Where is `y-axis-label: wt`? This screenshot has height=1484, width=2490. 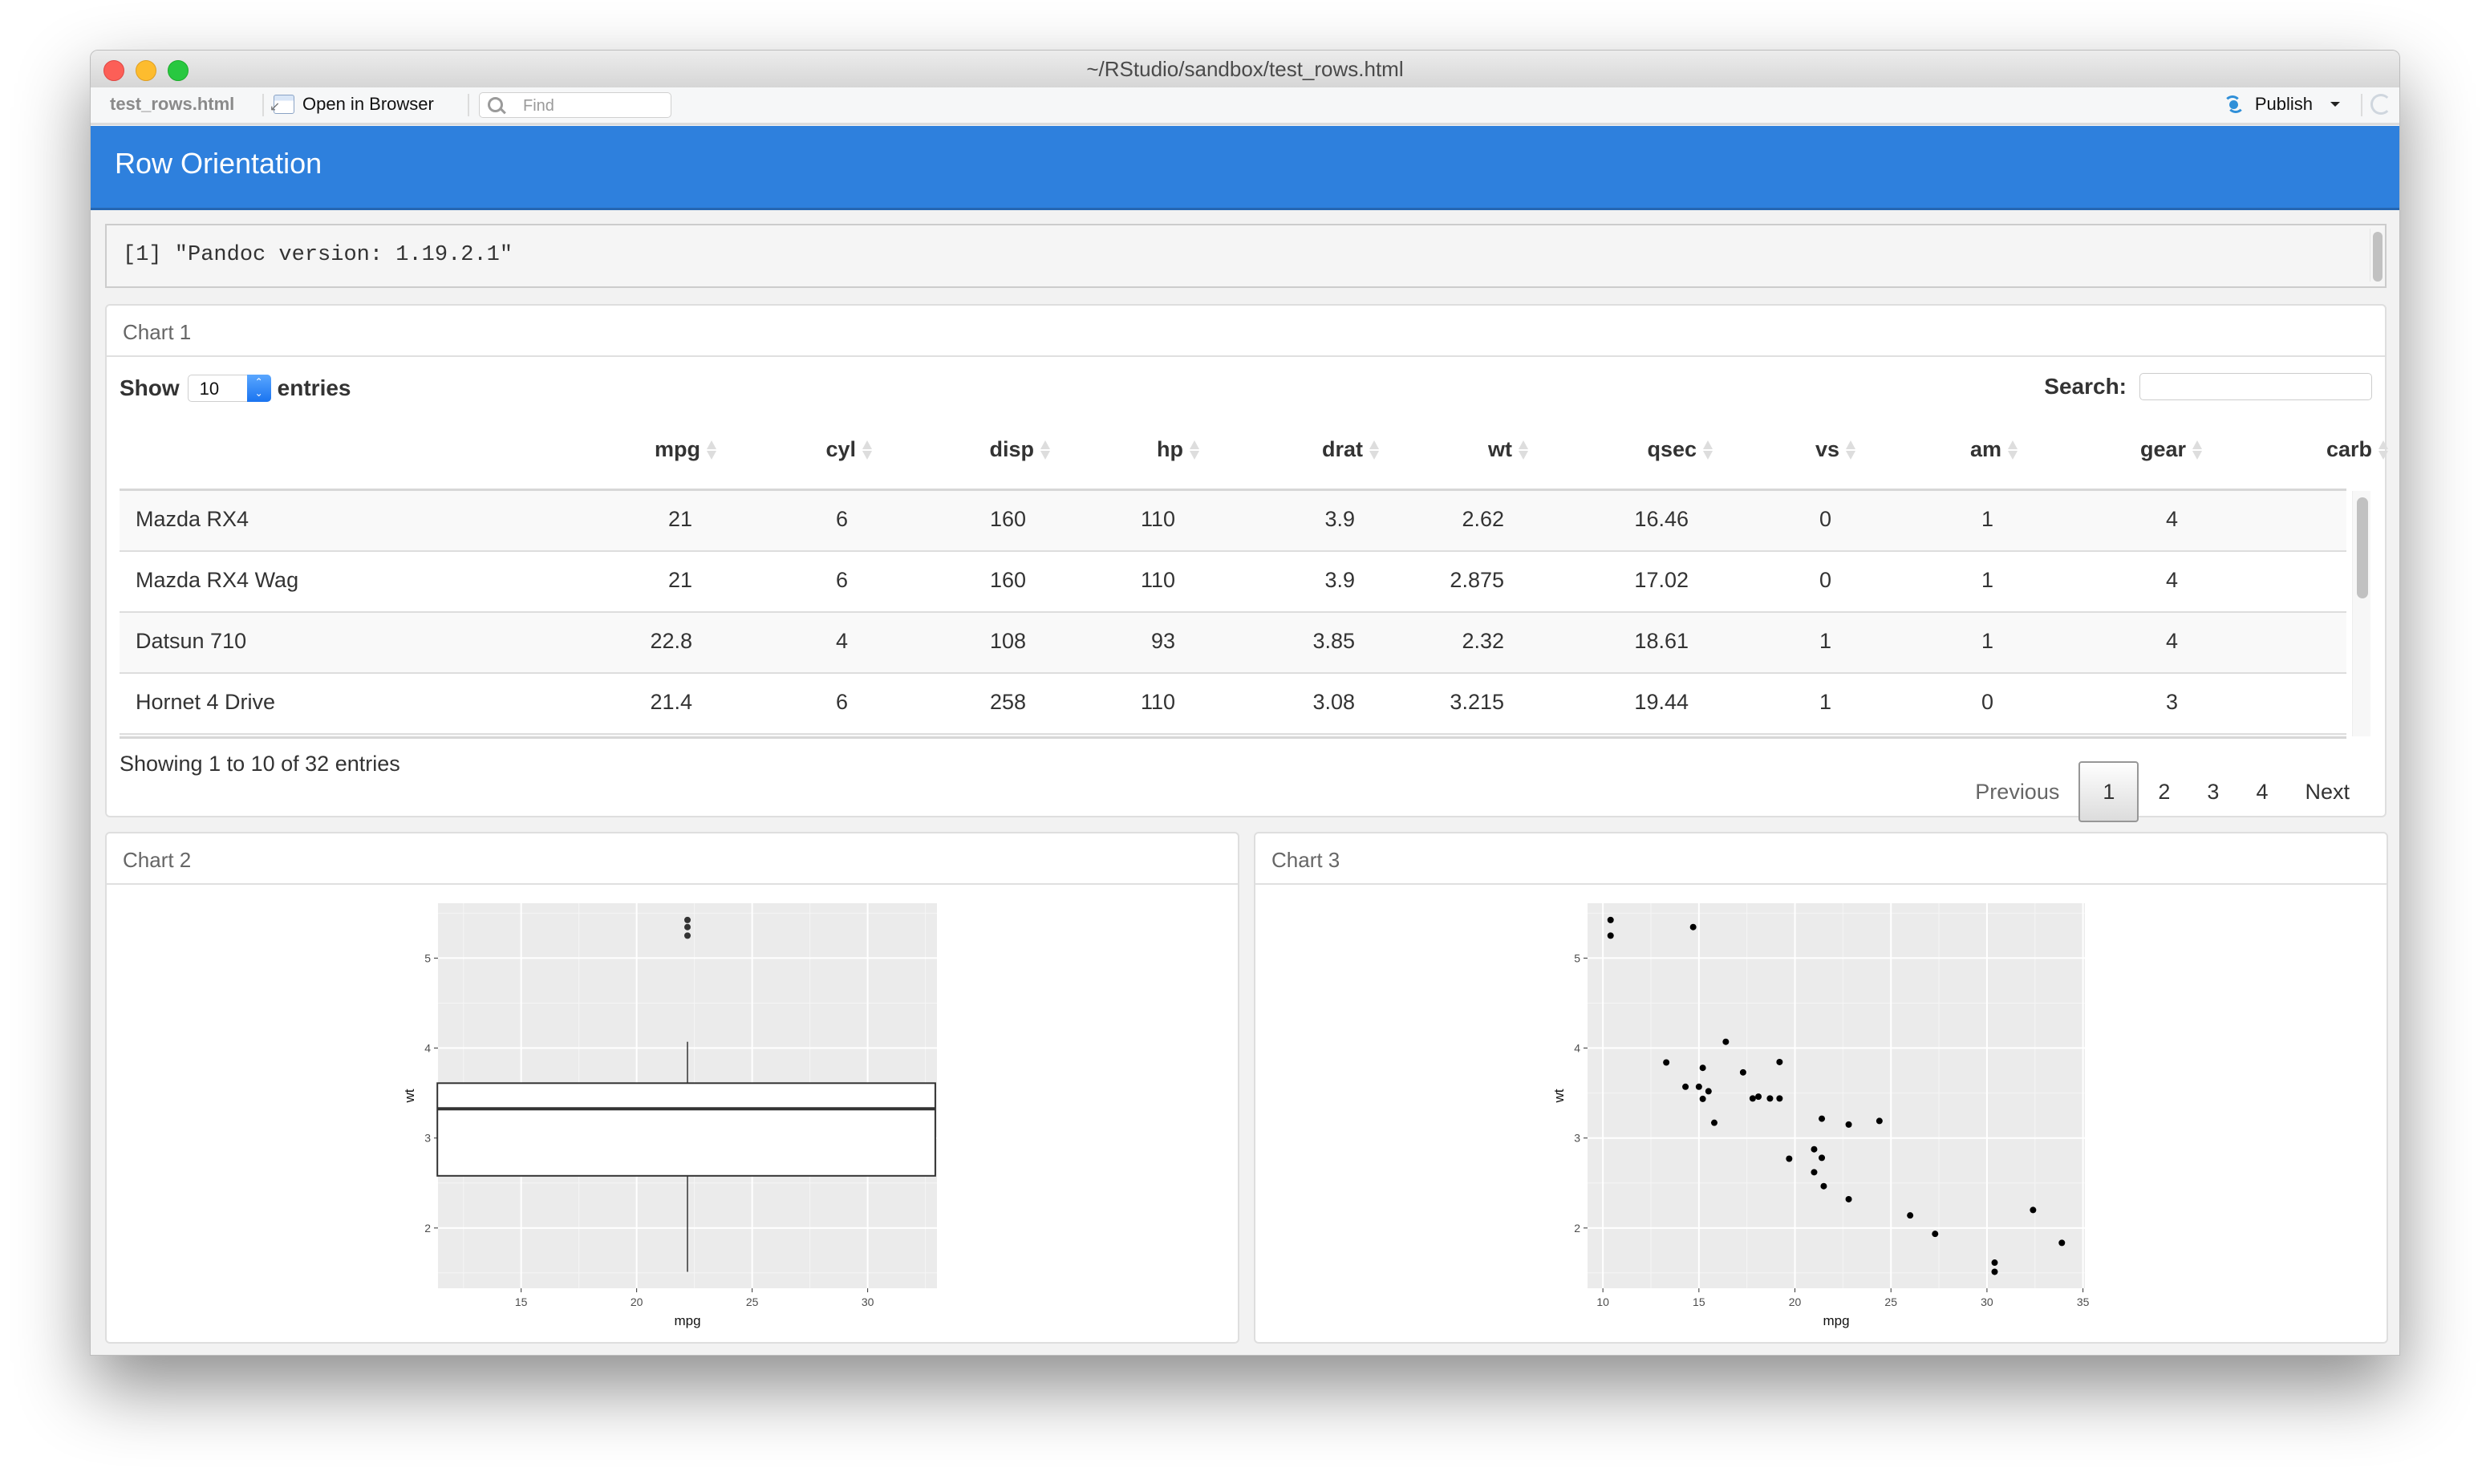 y-axis-label: wt is located at coordinates (409, 1096).